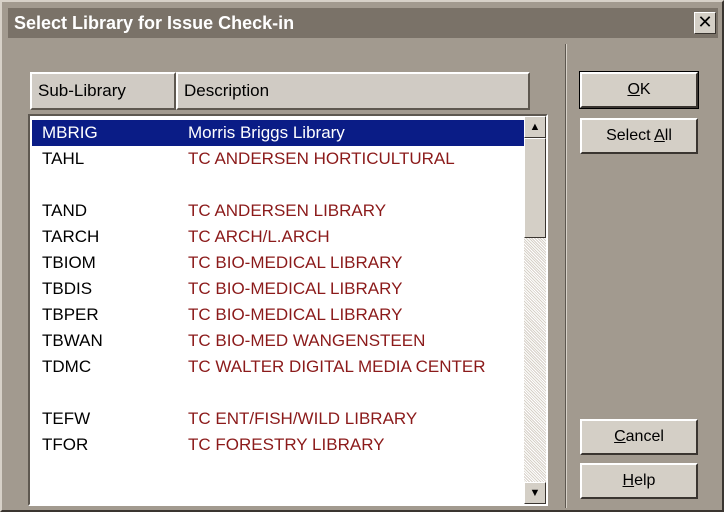  Describe the element at coordinates (287, 210) in the screenshot. I see `library-description: TC ANDERSEN LIBRARY` at that location.